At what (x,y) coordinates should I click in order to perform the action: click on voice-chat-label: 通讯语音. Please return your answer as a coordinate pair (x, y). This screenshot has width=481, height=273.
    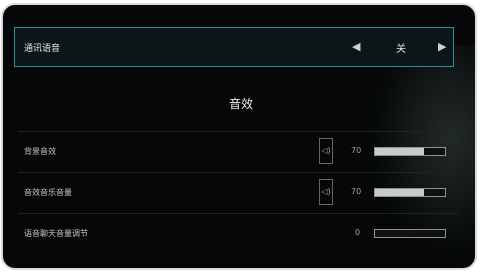
    Looking at the image, I should click on (42, 49).